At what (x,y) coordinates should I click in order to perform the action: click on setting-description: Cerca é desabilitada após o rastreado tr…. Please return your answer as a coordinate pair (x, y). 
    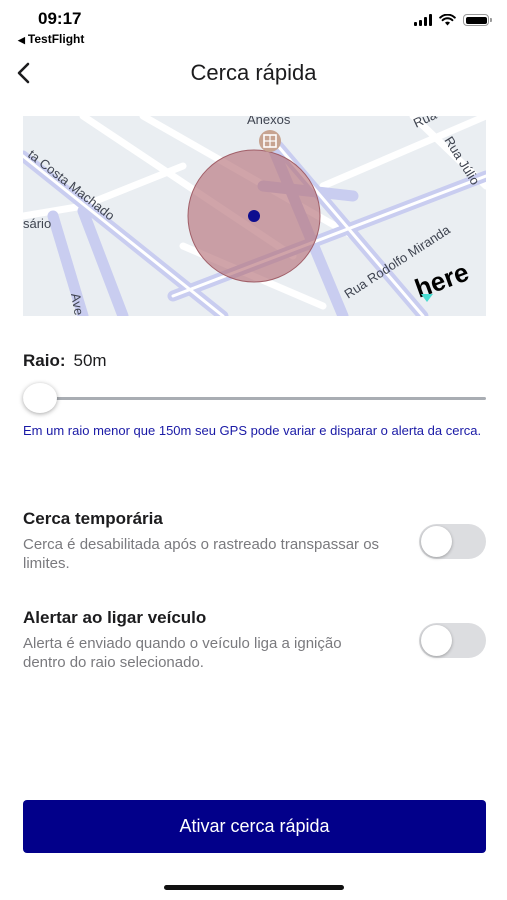
    Looking at the image, I should click on (201, 554).